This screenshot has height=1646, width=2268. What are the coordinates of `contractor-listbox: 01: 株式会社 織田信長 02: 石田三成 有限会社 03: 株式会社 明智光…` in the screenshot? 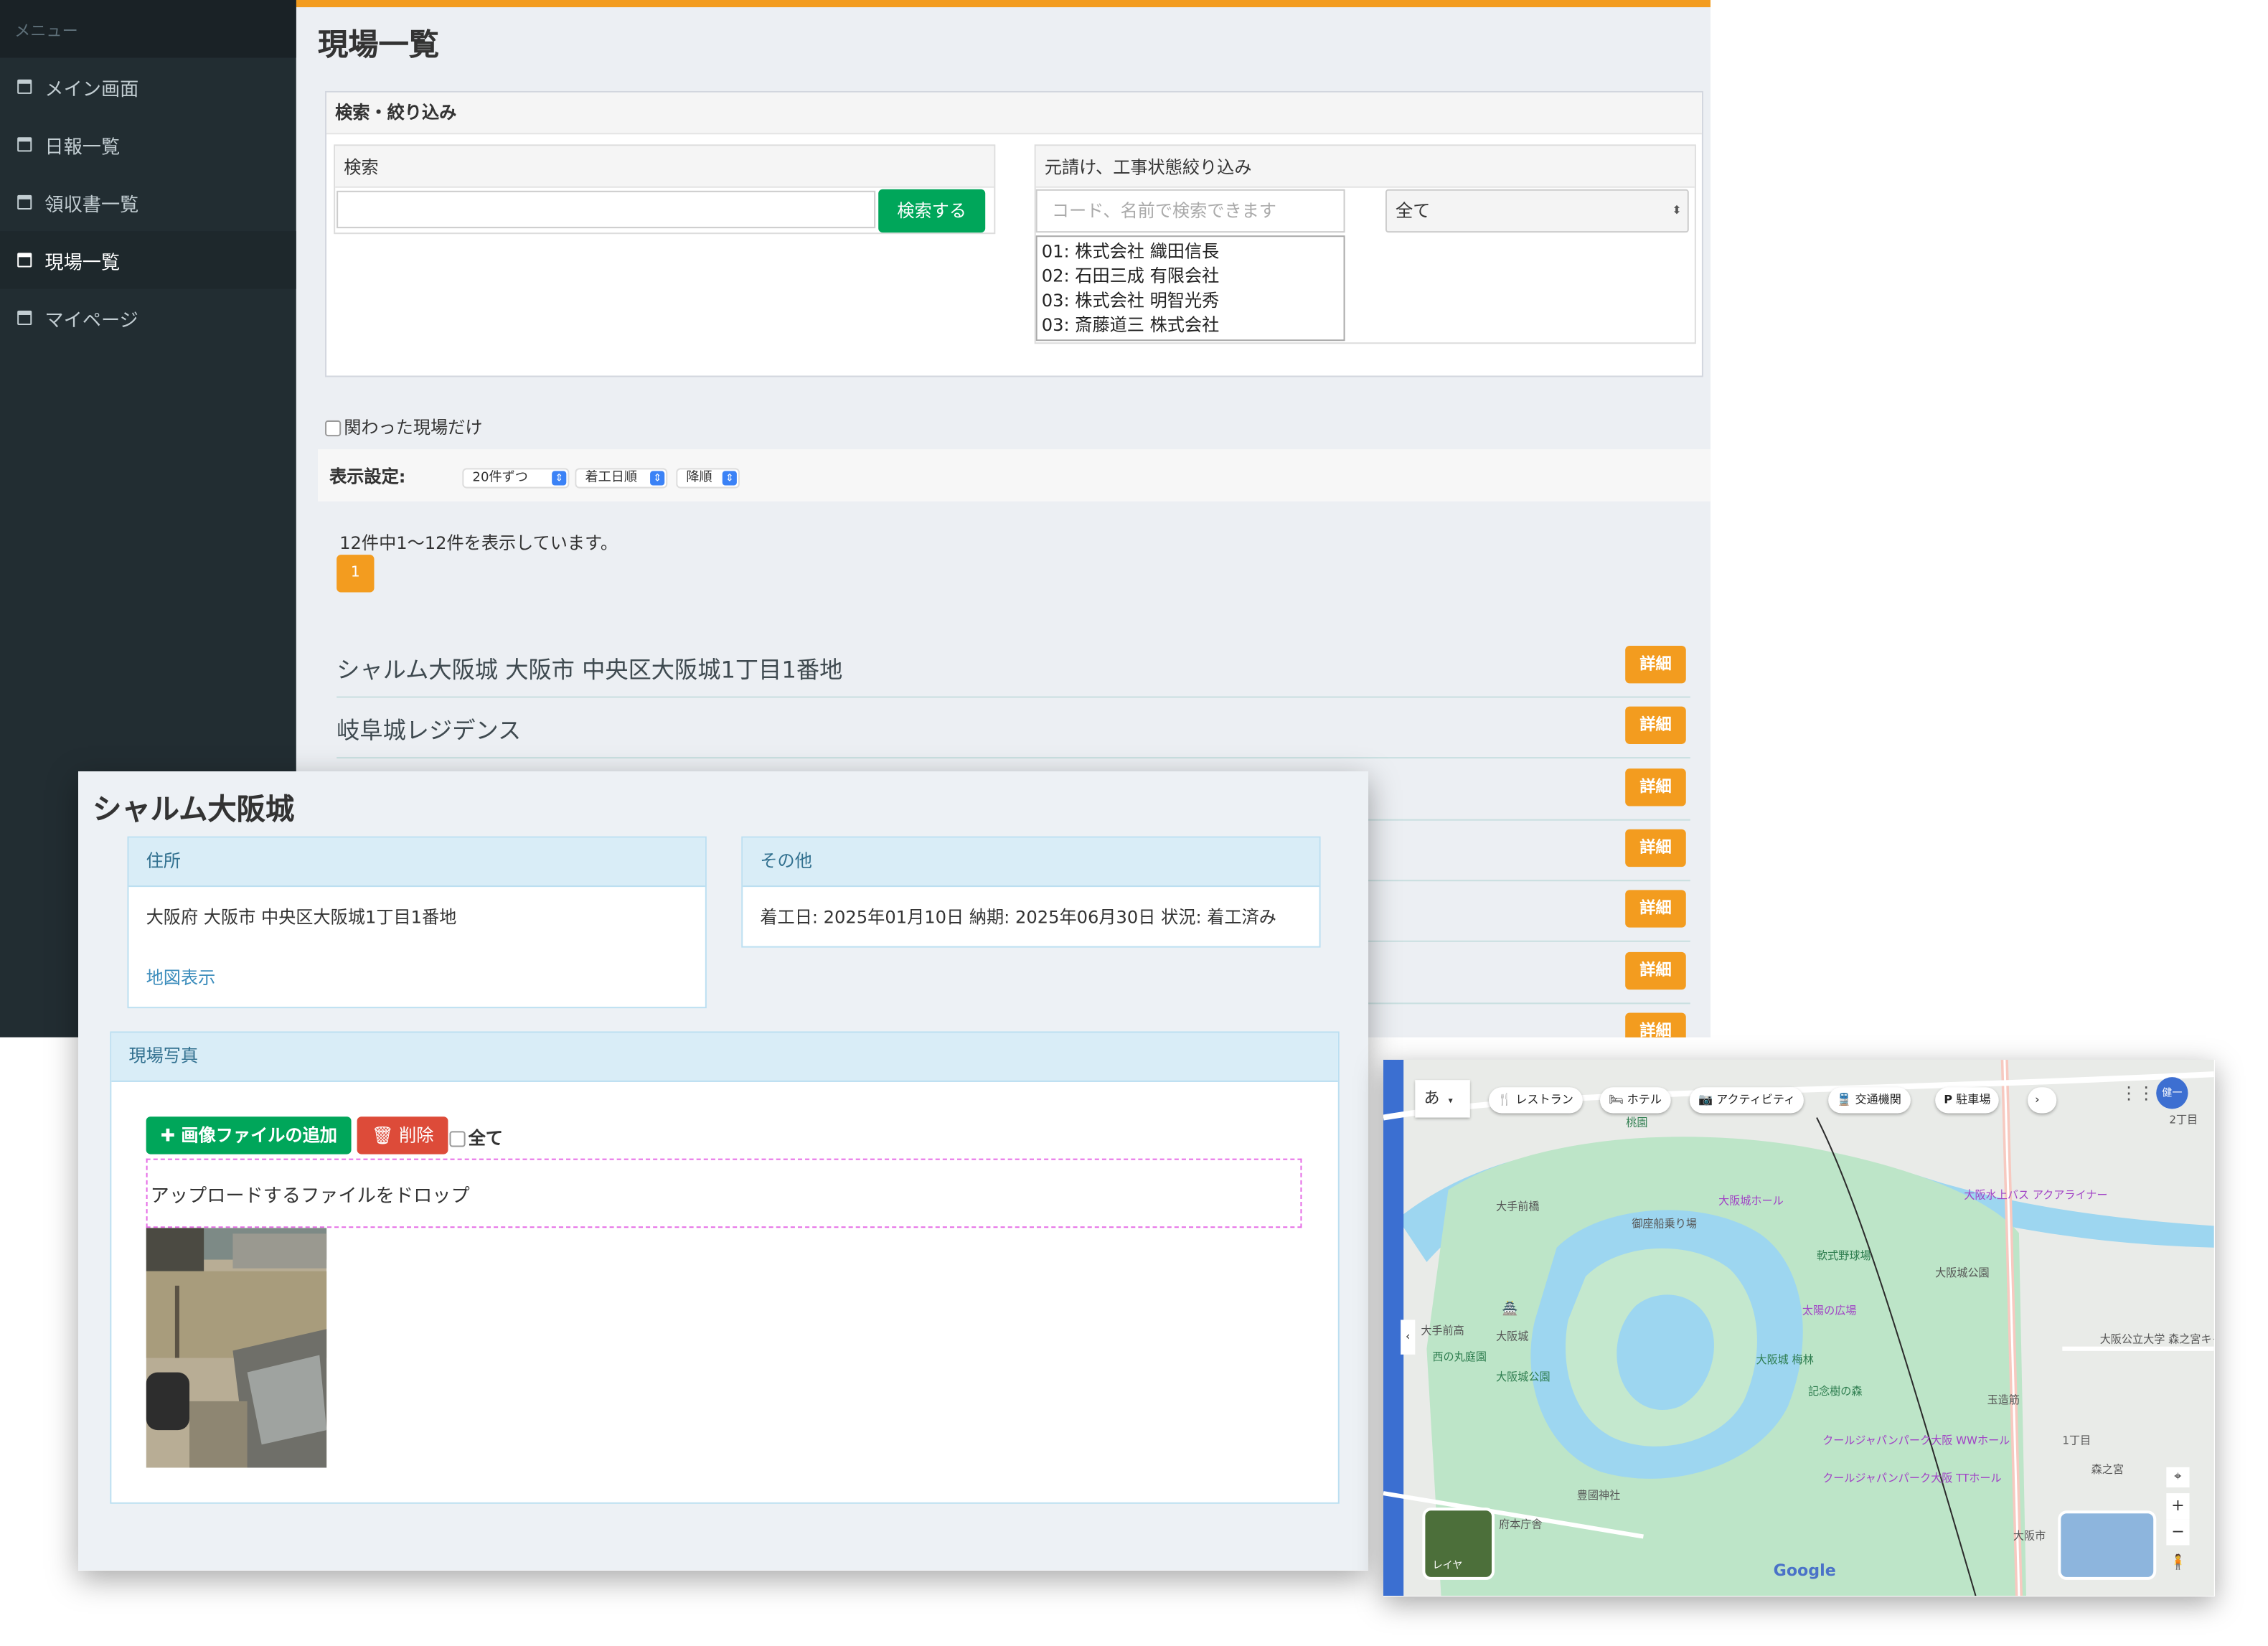 It's located at (1190, 288).